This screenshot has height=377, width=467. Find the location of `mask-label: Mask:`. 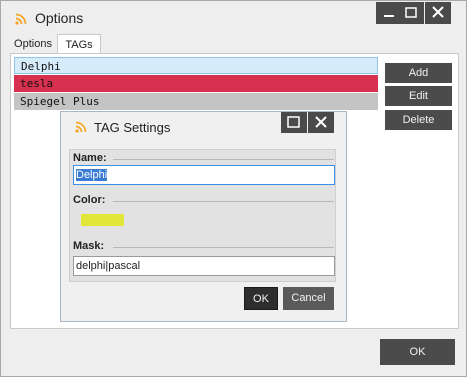

mask-label: Mask: is located at coordinates (89, 246).